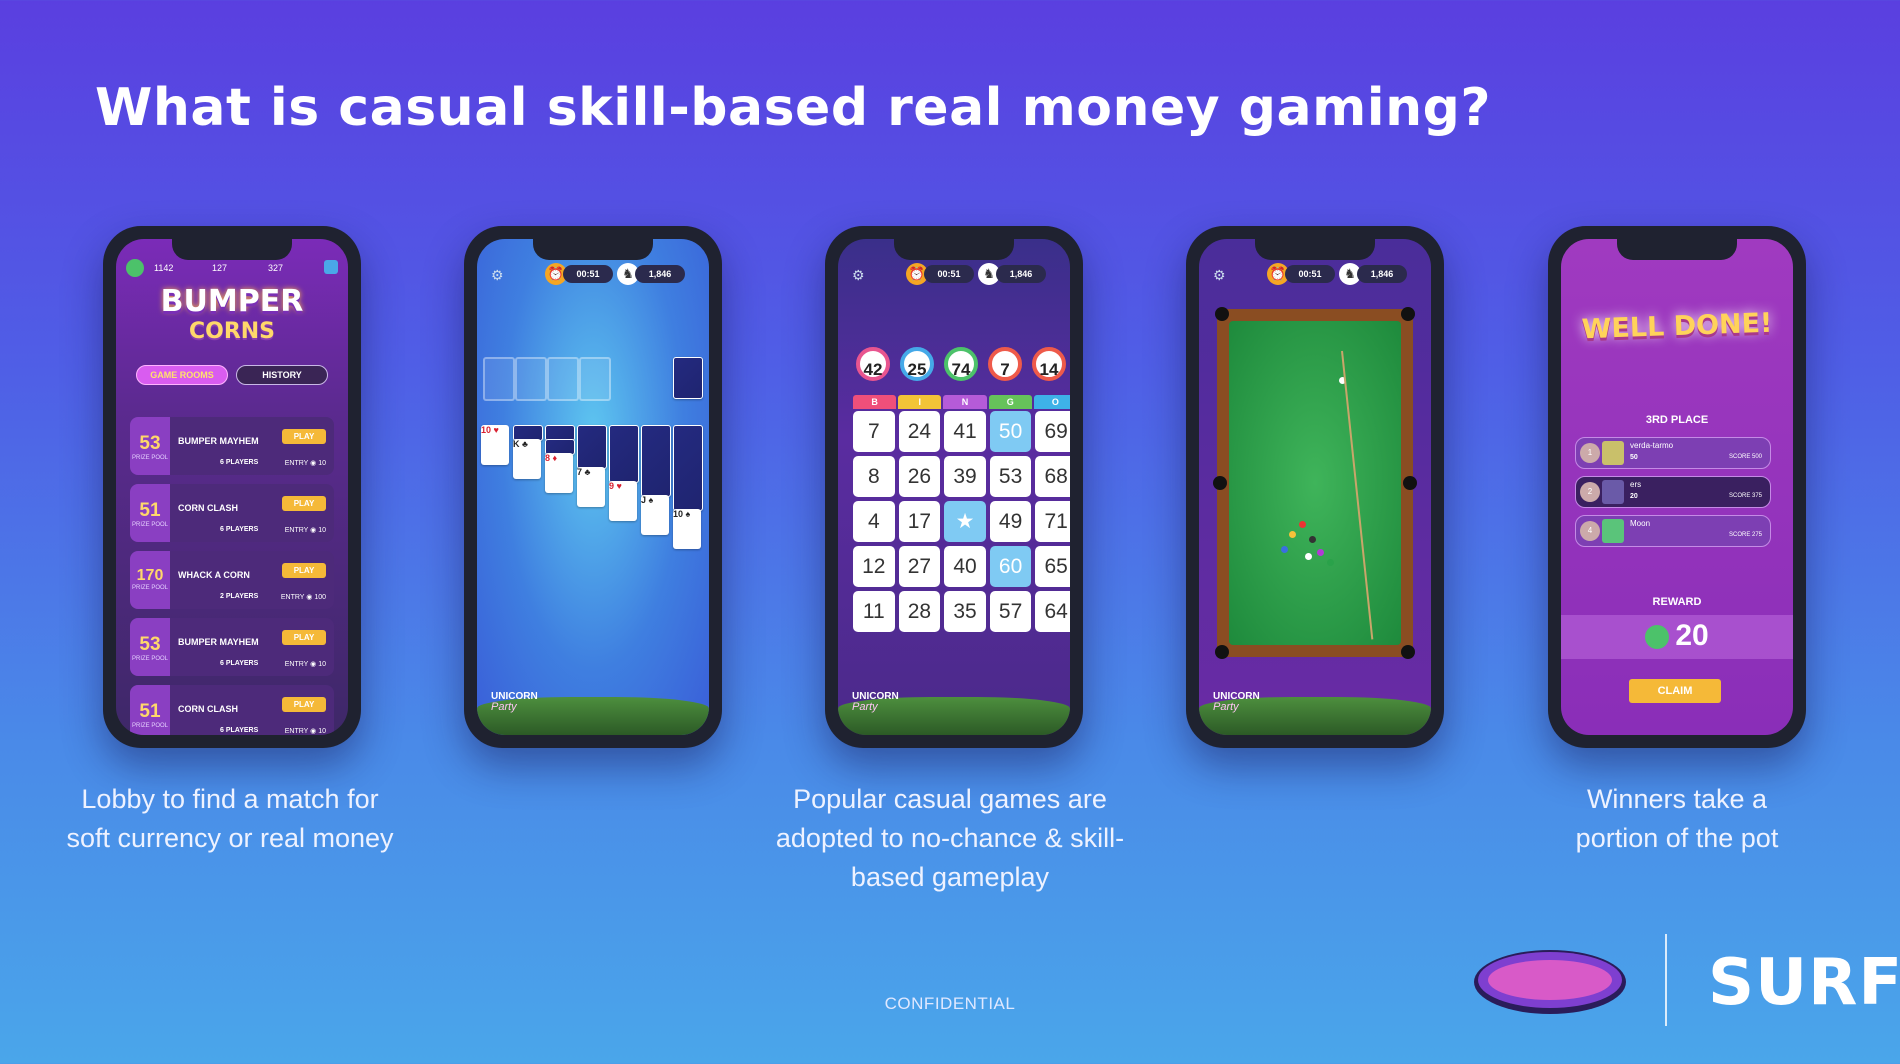 The width and height of the screenshot is (1900, 1064). I want to click on bingo-column-i: I, so click(920, 402).